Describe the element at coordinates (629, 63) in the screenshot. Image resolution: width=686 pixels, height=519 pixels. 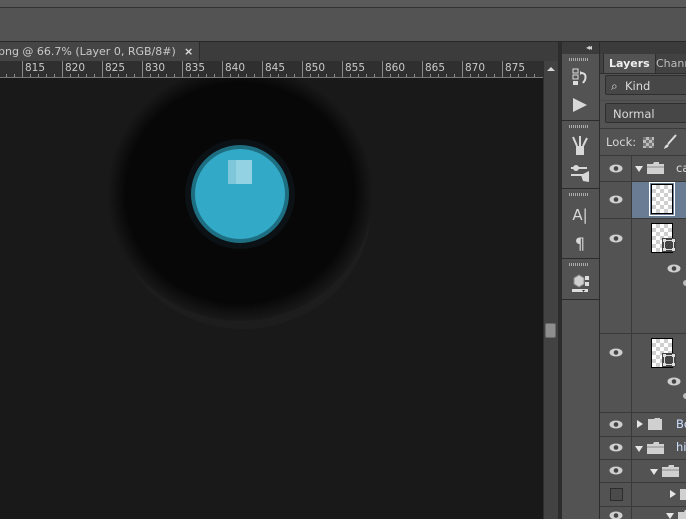
I see `tab-layers: Layers` at that location.